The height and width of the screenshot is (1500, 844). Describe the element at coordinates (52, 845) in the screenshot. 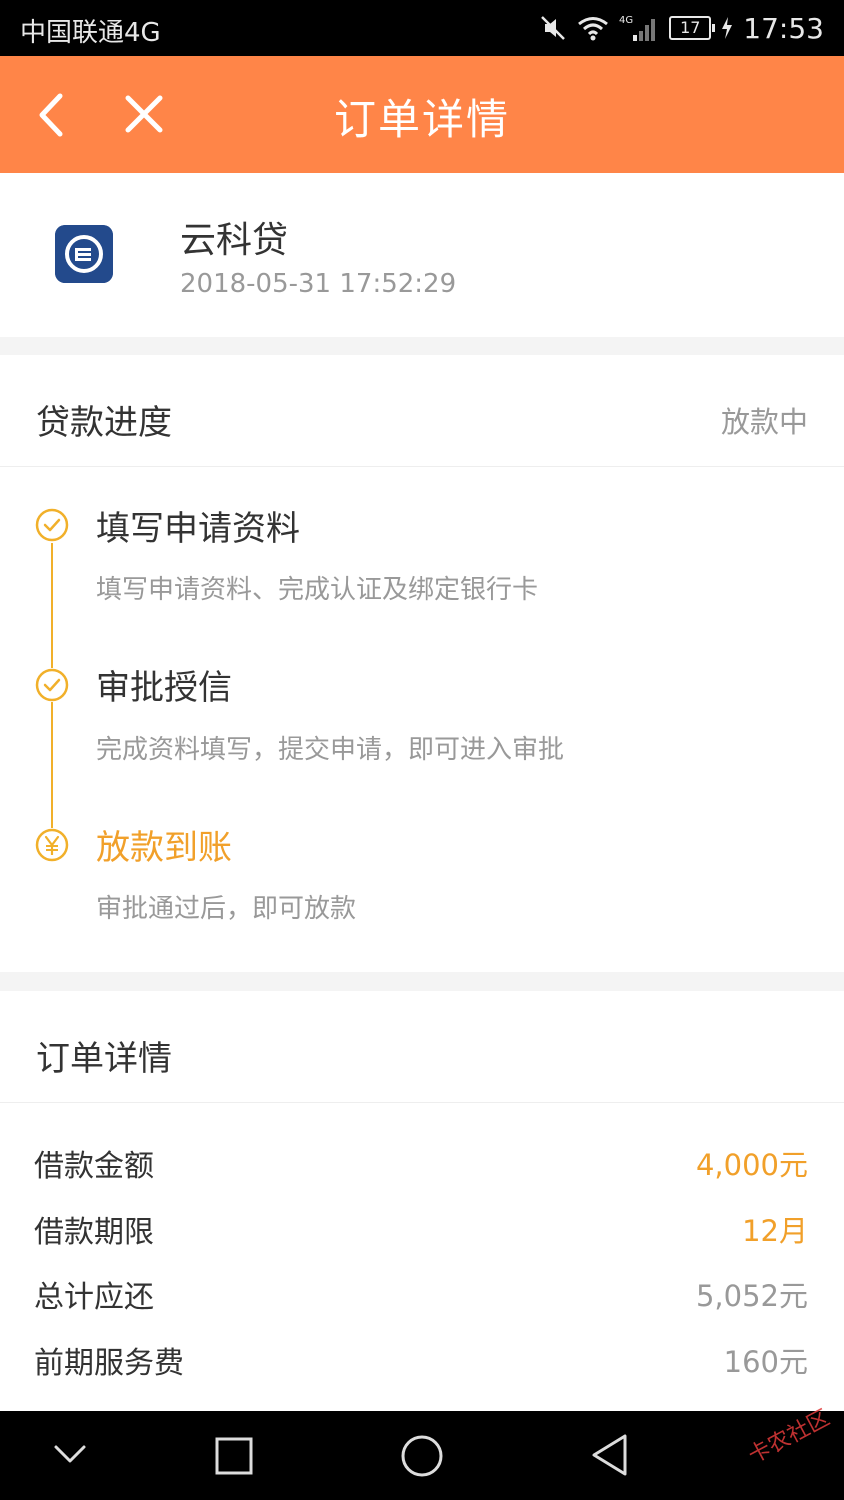

I see `yuan-circle-icon` at that location.